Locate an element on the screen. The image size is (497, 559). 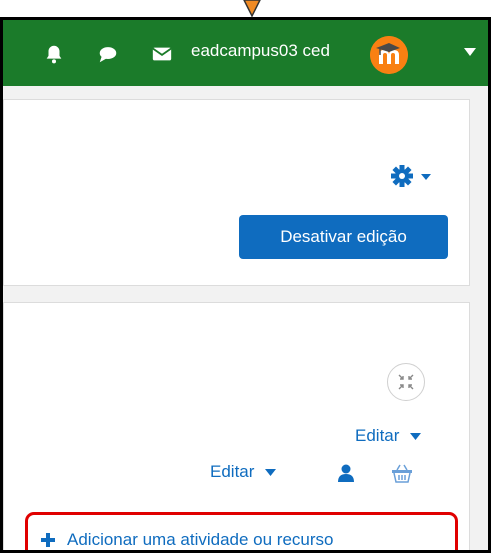
bell-icon is located at coordinates (54, 54).